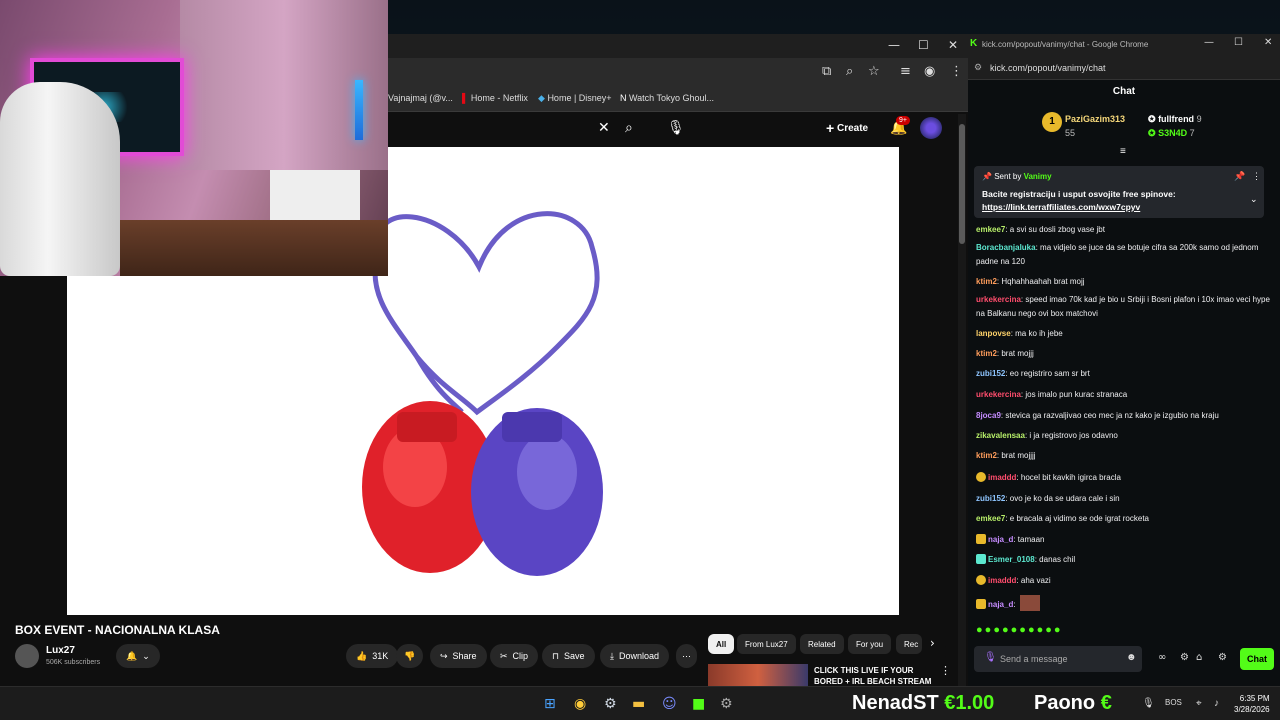 This screenshot has height=720, width=1280. What do you see at coordinates (766, 644) in the screenshot?
I see `chip-from-lux27: From Lux27` at bounding box center [766, 644].